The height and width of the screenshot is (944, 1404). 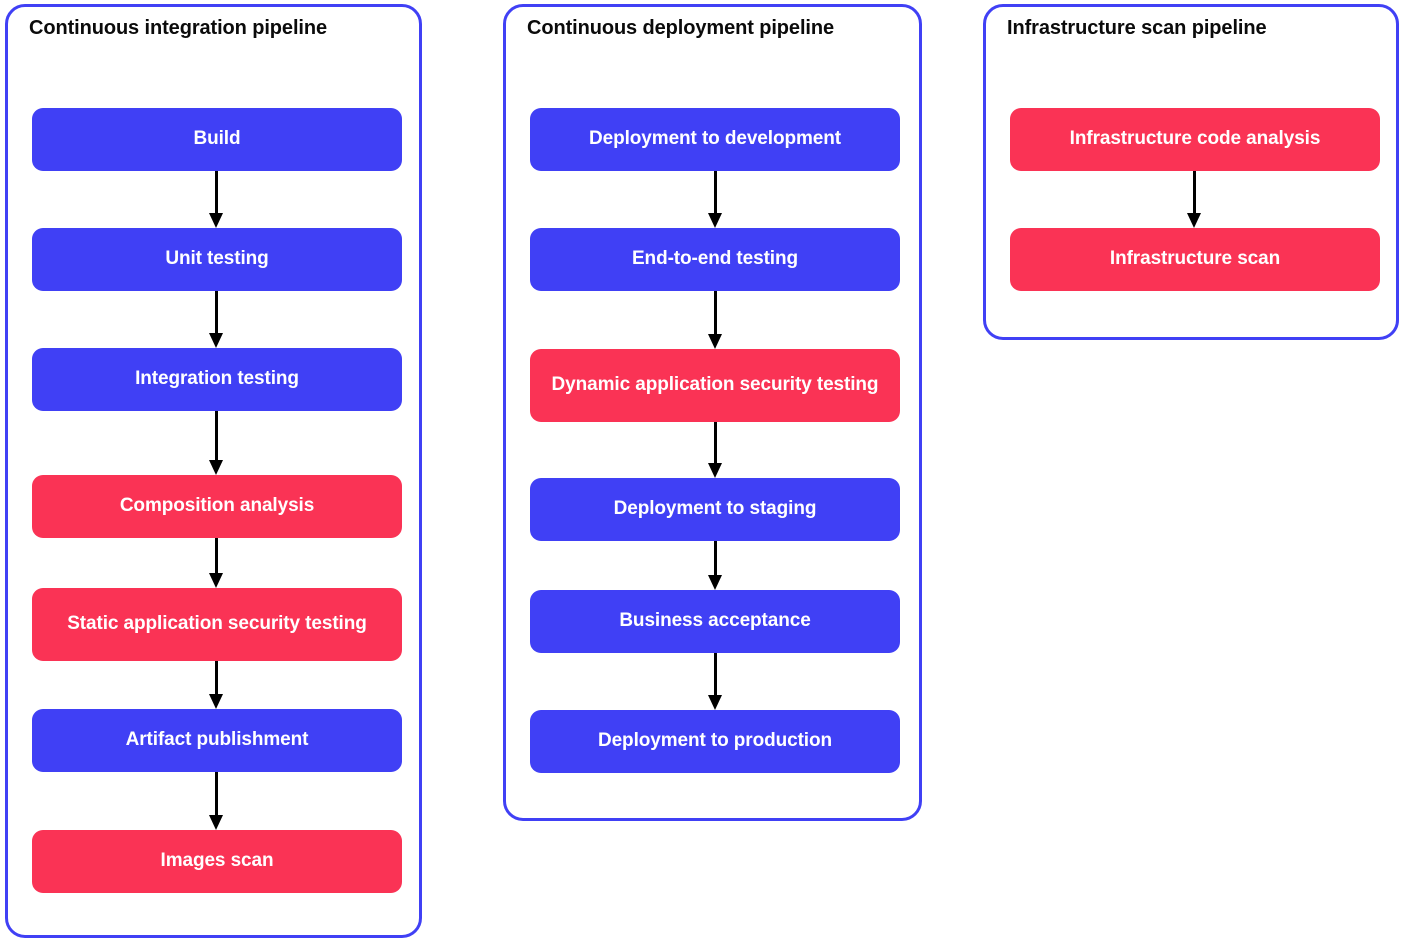 I want to click on pipeline-title-infrastructure-scan: Infrastructure scan pipeline, so click(x=1137, y=28).